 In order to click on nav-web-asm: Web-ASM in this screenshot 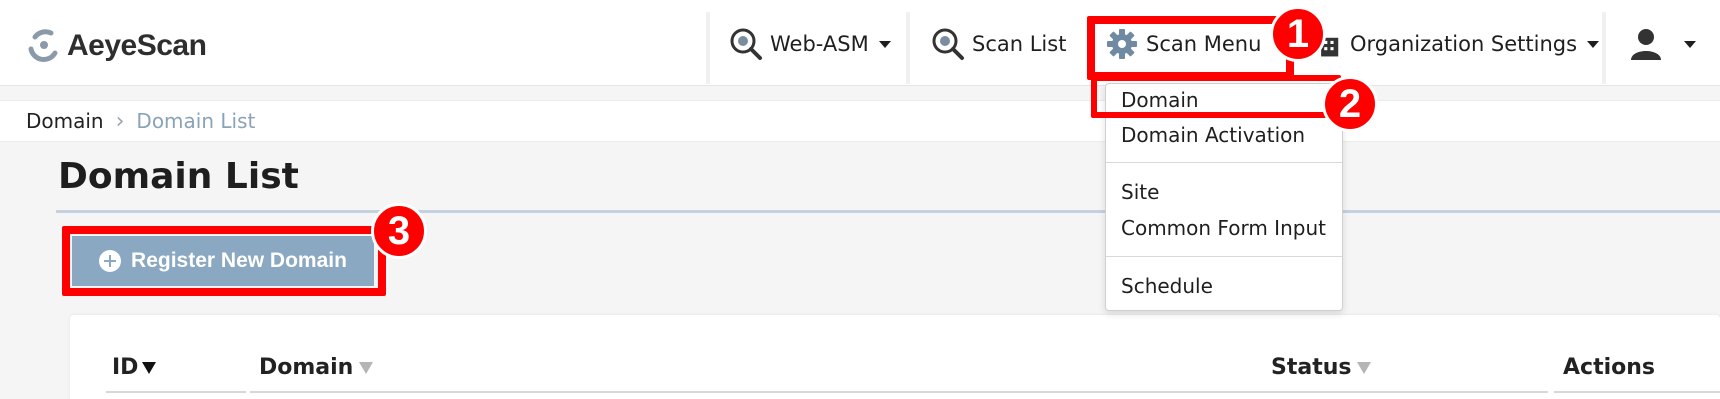, I will do `click(809, 44)`.